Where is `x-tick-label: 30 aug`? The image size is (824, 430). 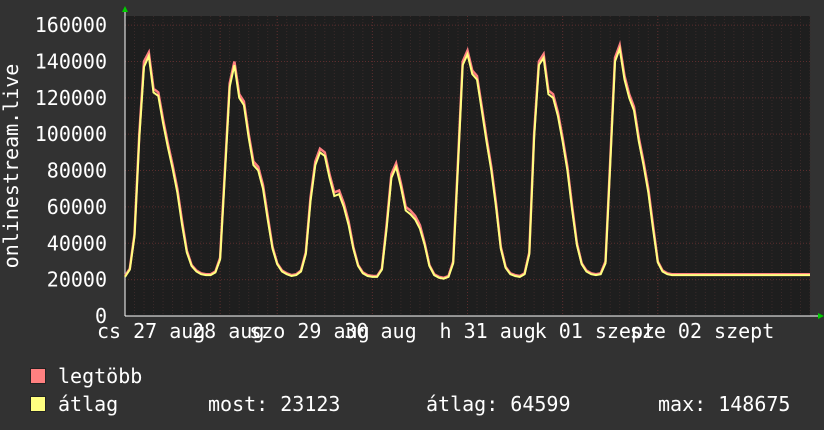
x-tick-label: 30 aug is located at coordinates (380, 331).